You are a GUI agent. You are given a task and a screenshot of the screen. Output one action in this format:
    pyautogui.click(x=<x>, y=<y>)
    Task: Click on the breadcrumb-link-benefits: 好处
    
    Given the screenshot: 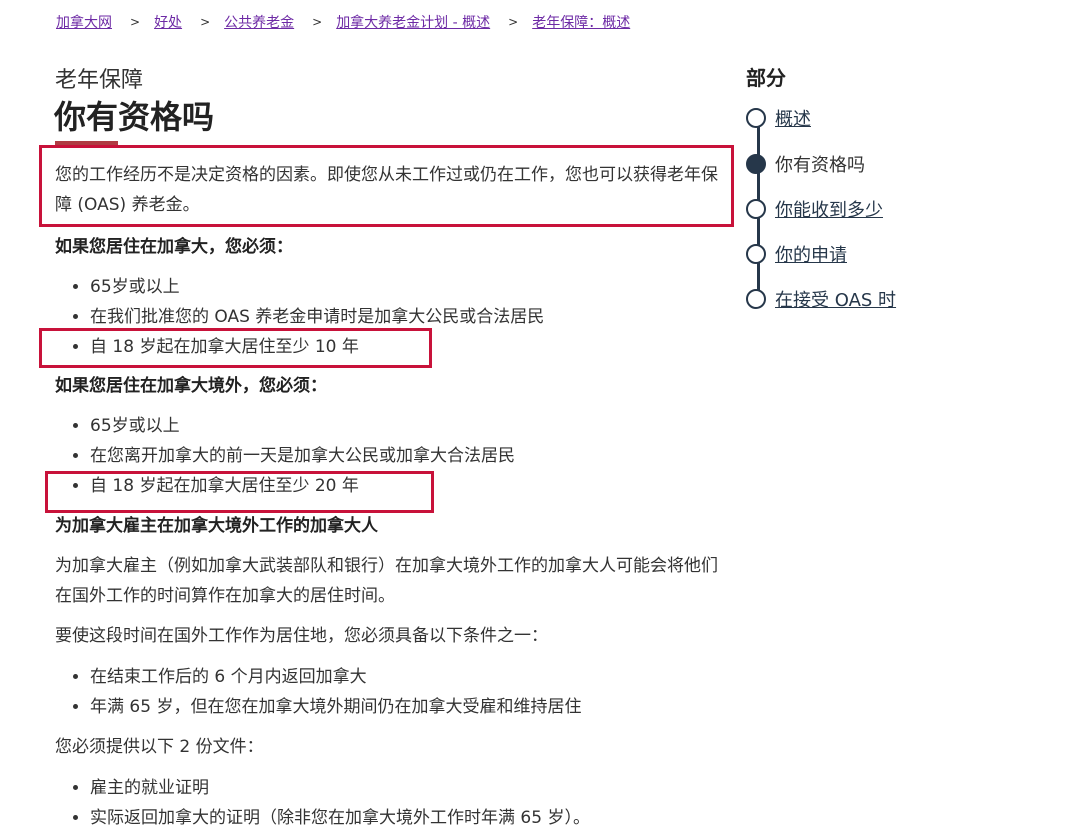 What is the action you would take?
    pyautogui.click(x=168, y=22)
    